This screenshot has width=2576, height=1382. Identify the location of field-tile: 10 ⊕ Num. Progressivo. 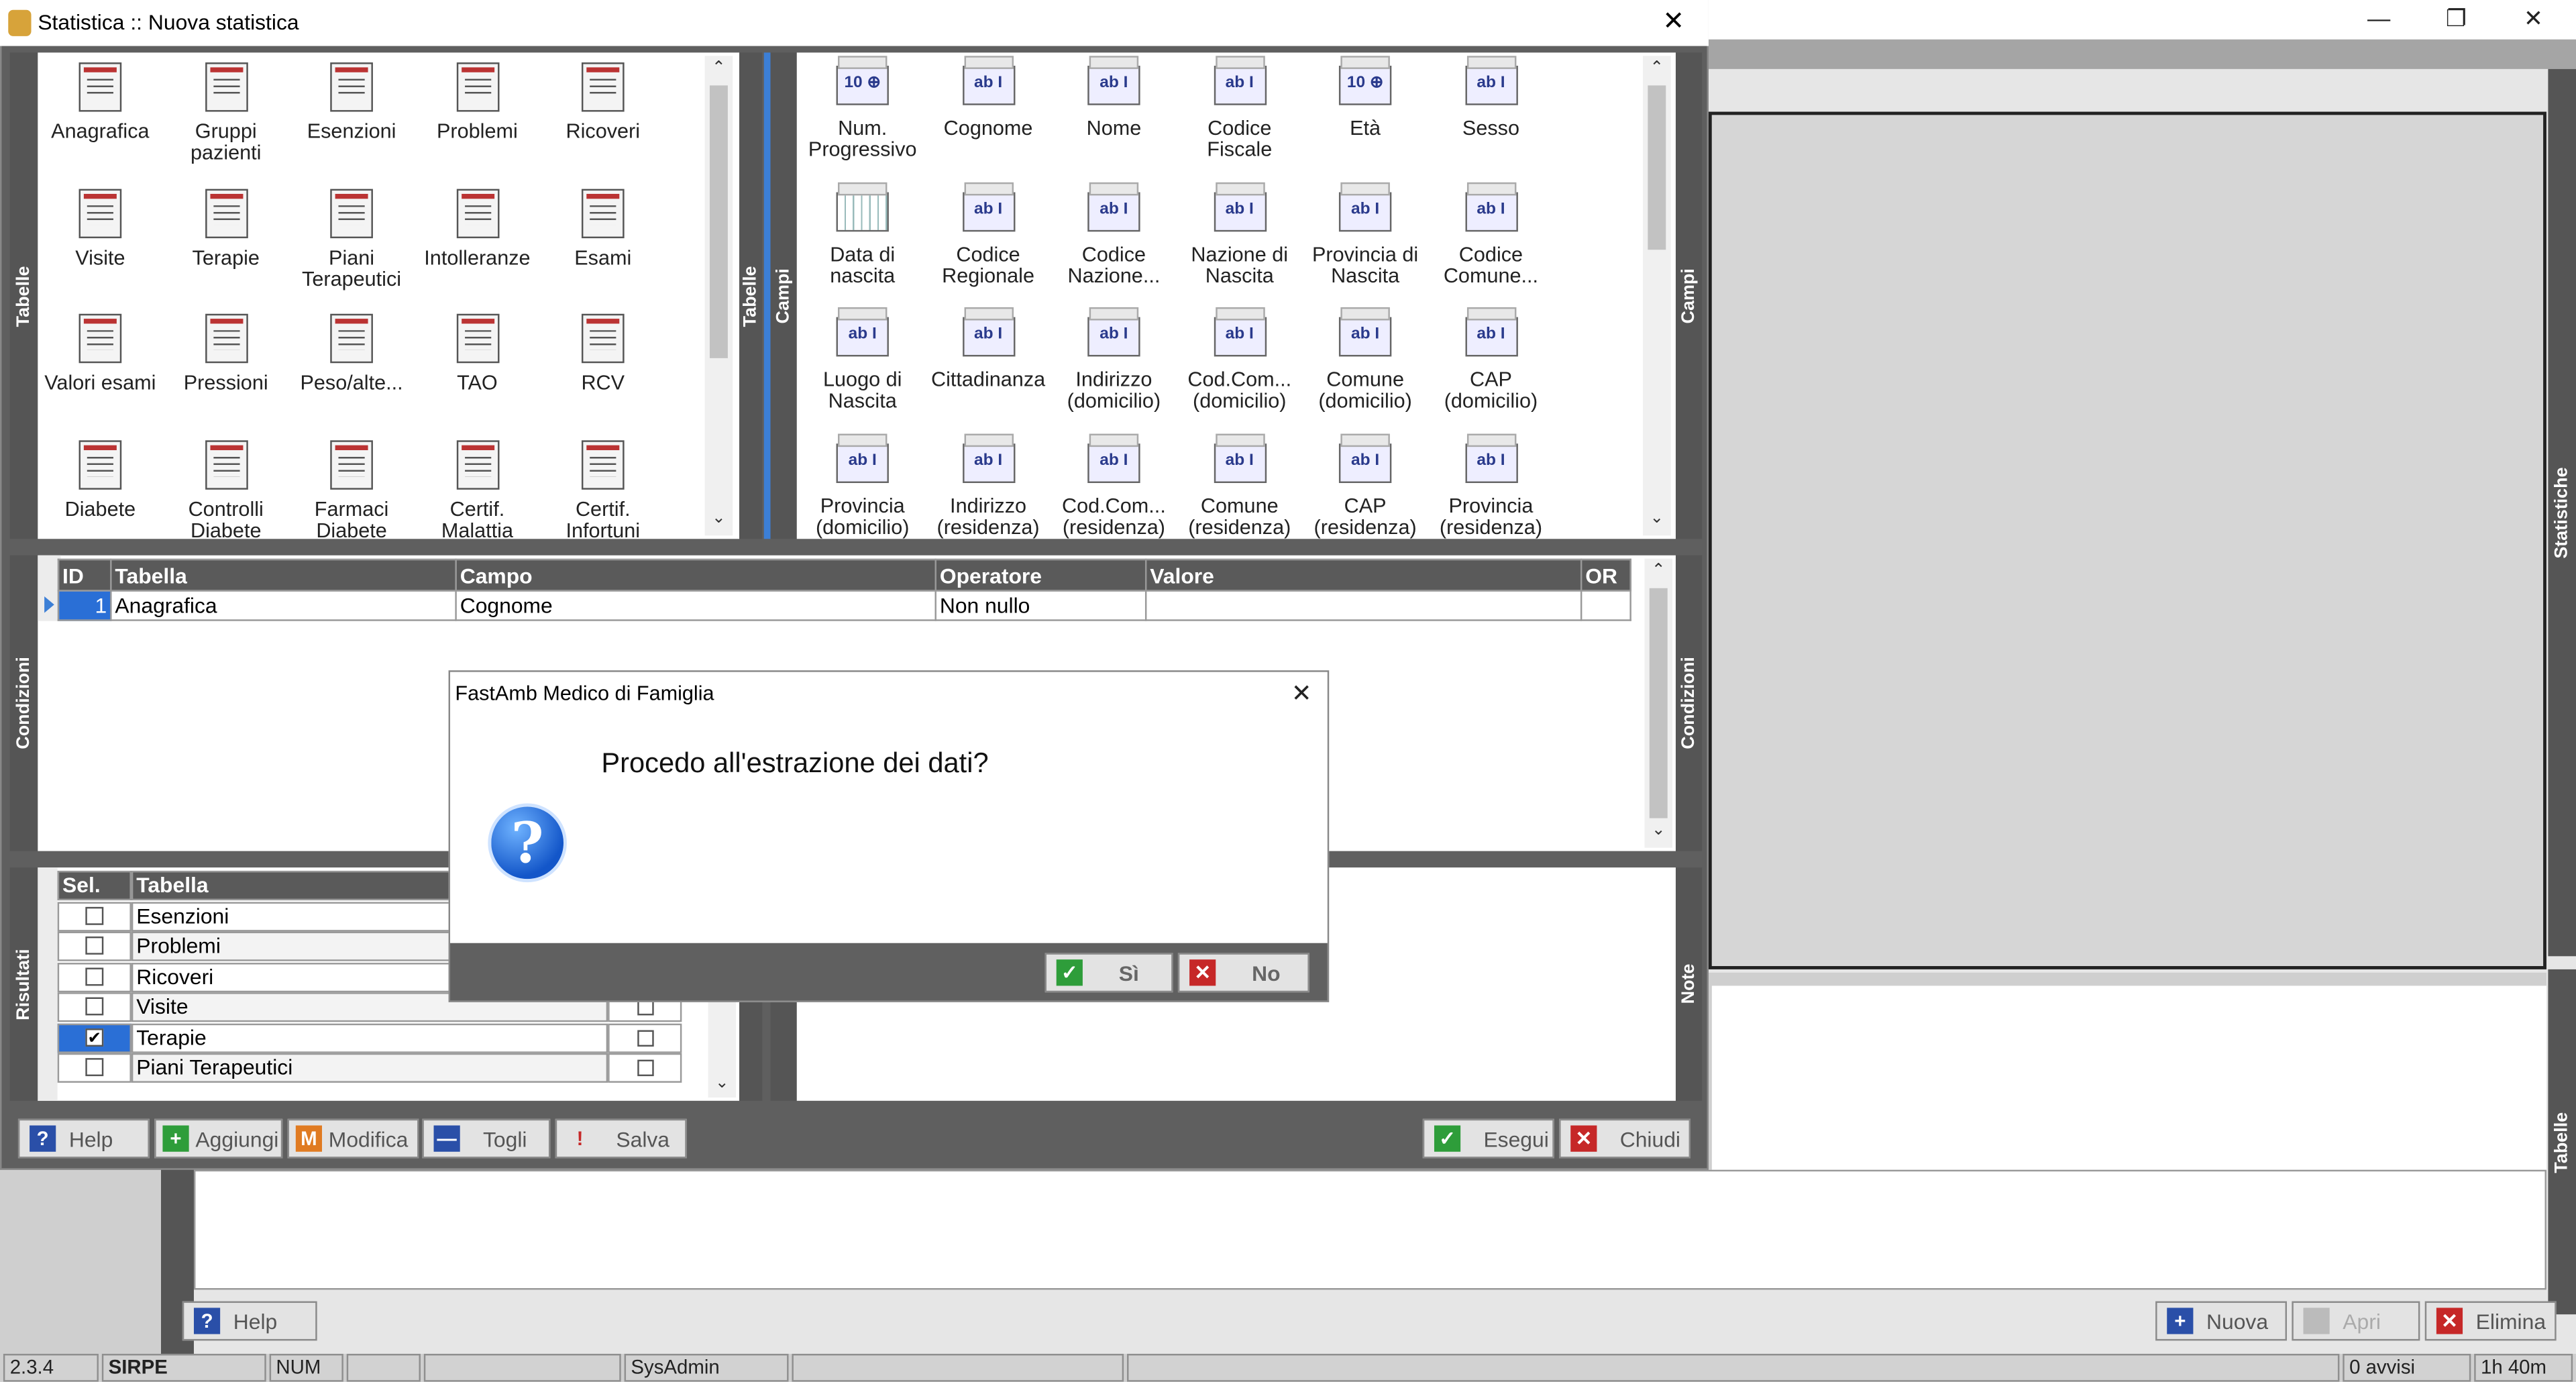
(862, 108).